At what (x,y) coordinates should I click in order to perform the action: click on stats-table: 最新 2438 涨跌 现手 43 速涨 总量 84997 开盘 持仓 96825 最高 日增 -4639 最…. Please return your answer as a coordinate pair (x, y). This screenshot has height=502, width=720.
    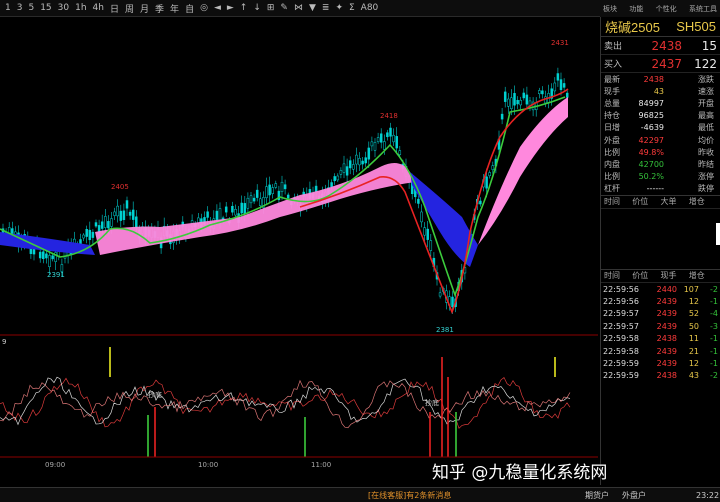
    Looking at the image, I should click on (660, 134).